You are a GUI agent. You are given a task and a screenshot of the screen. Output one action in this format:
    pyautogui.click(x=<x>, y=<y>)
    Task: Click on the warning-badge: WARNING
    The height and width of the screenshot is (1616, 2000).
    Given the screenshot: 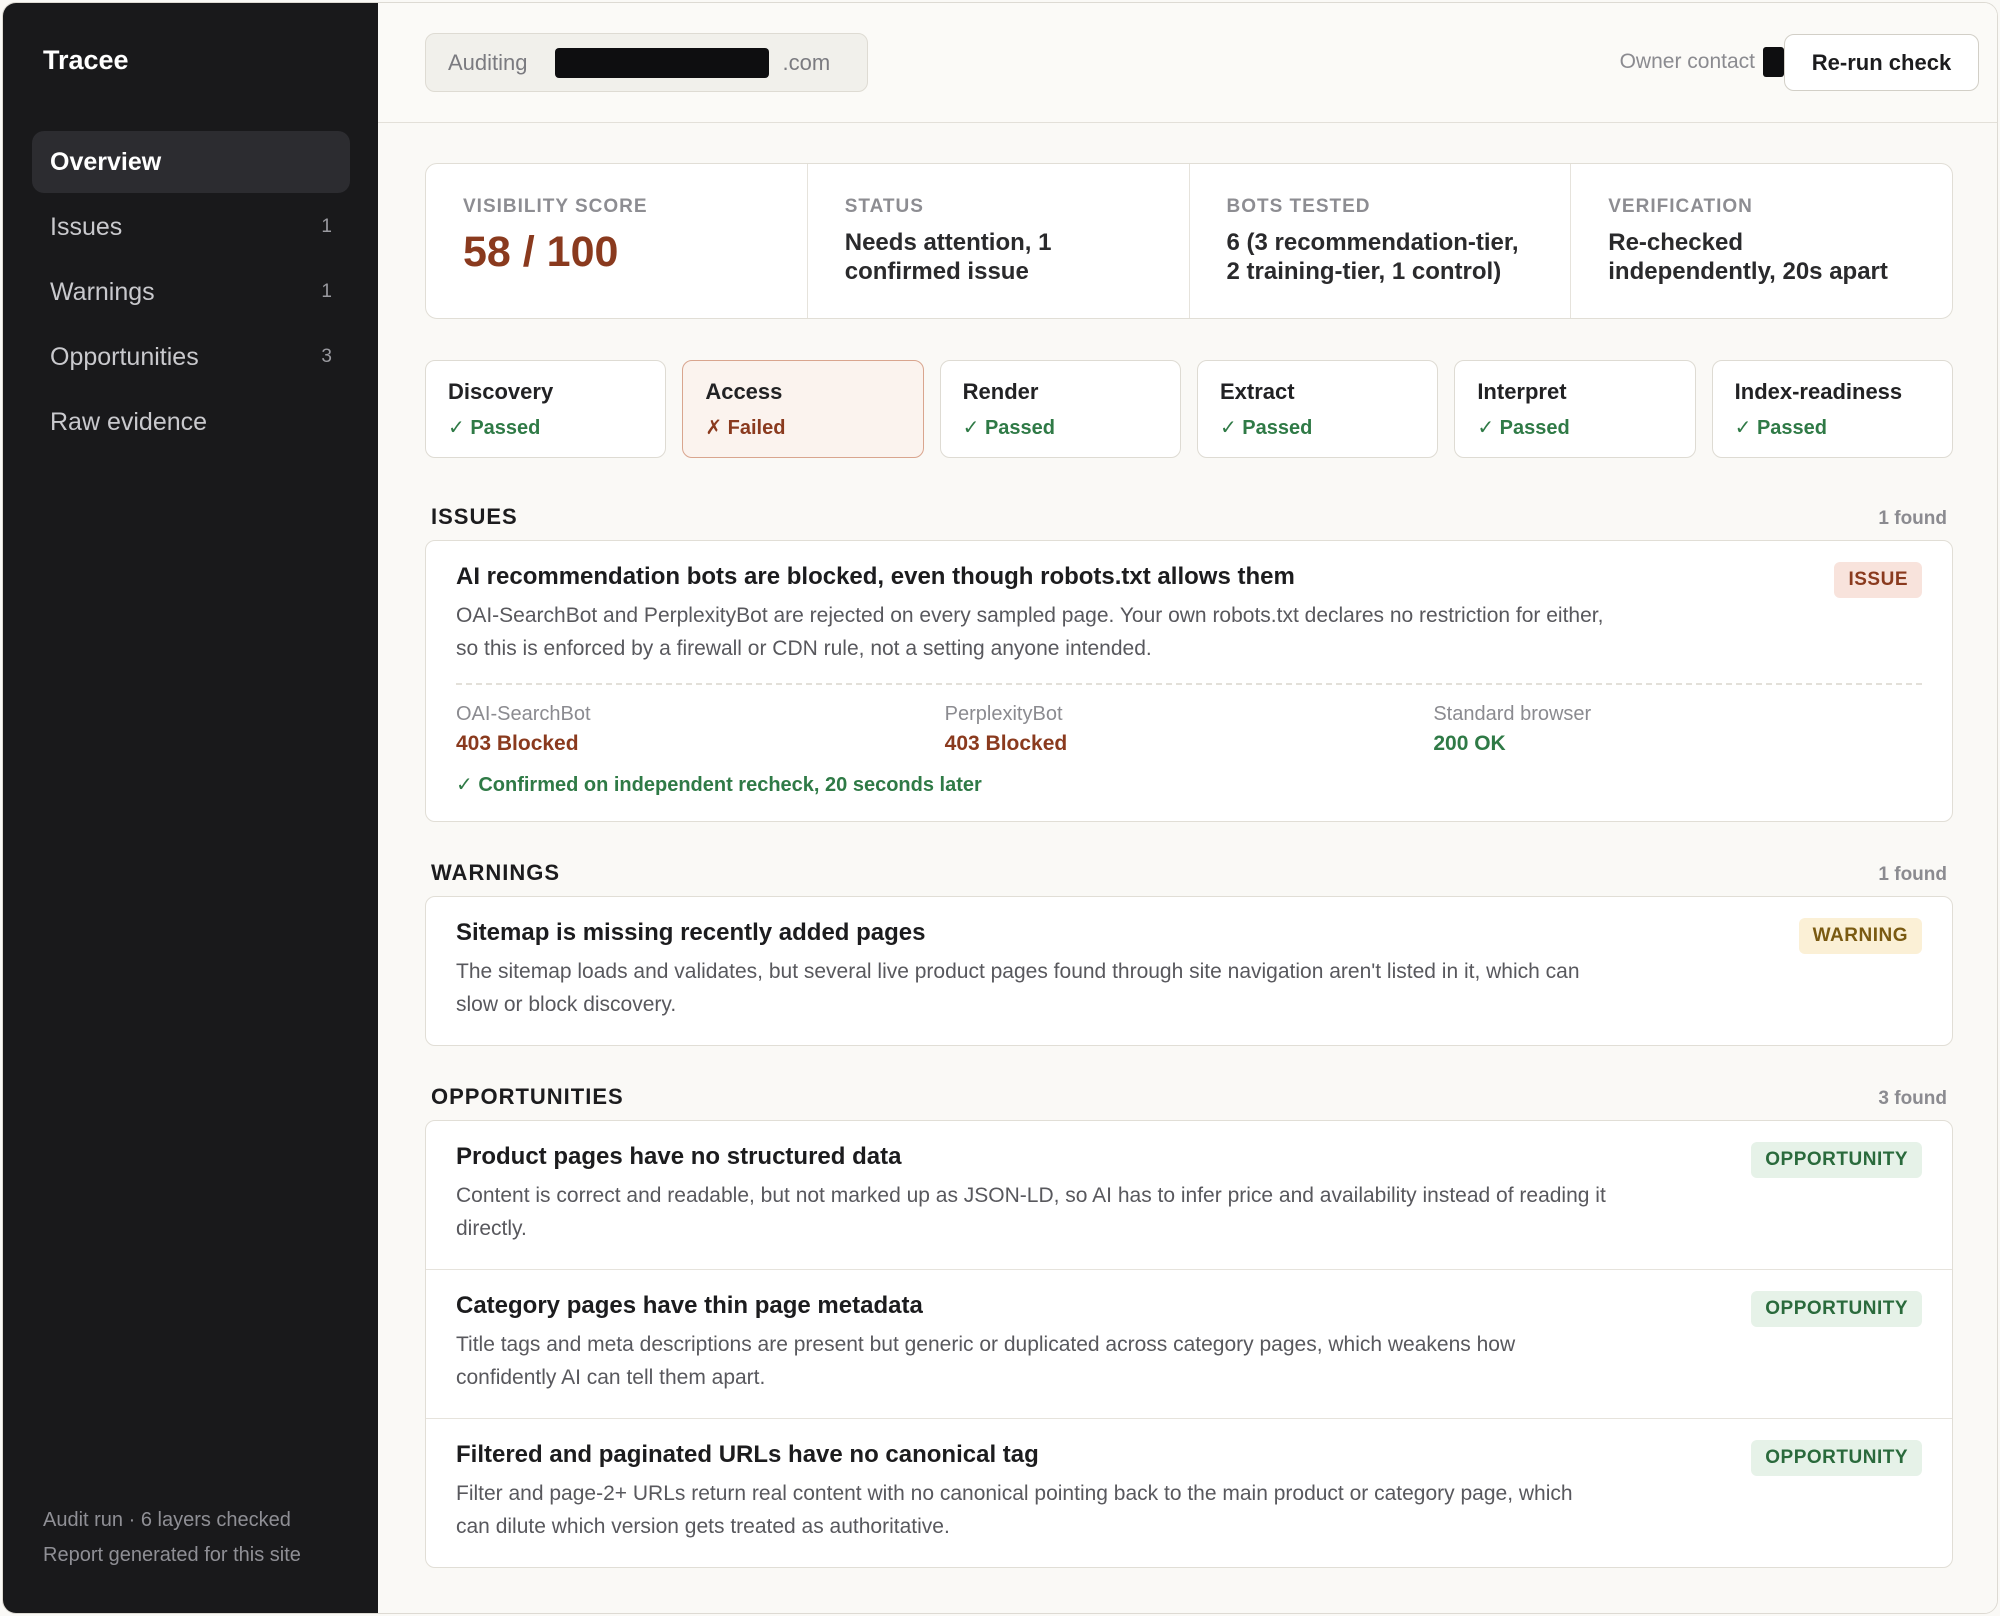 What is the action you would take?
    pyautogui.click(x=1860, y=936)
    